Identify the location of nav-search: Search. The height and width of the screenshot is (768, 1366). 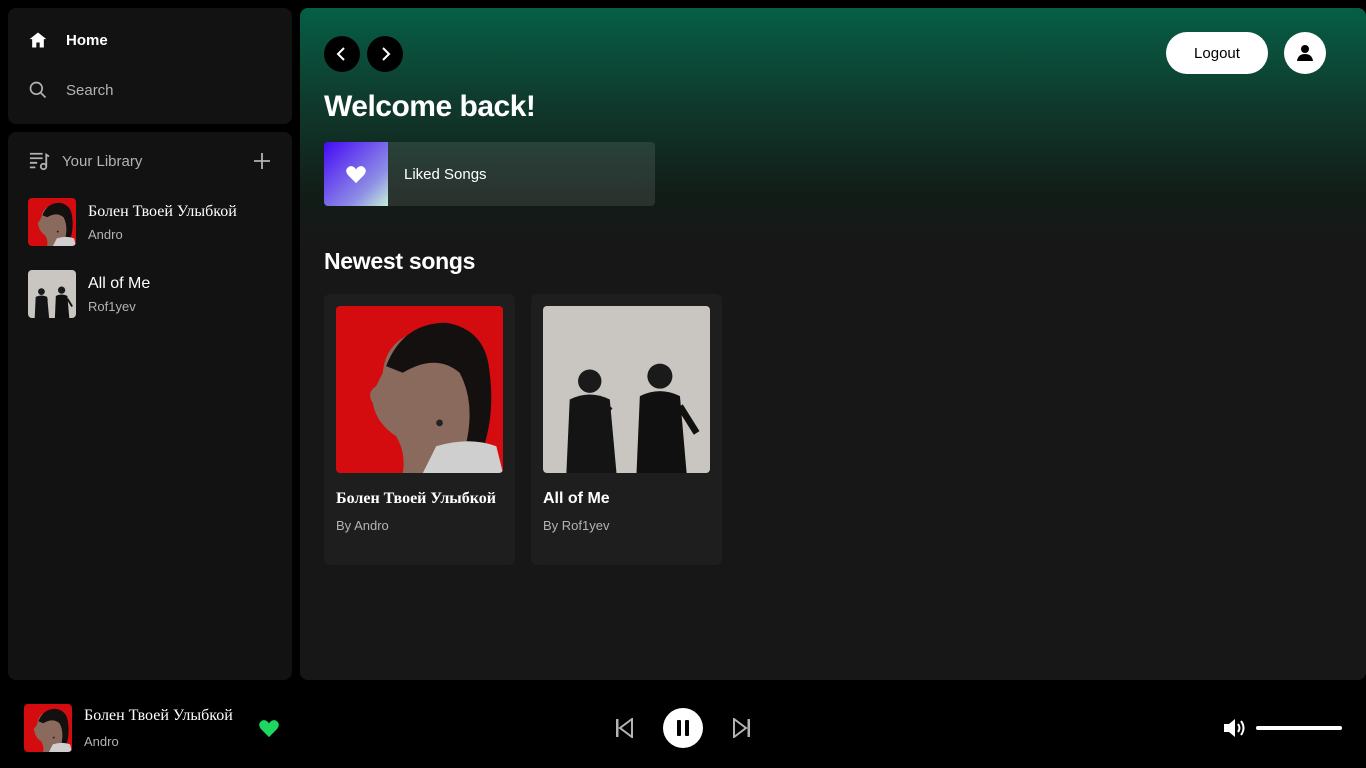
(71, 90).